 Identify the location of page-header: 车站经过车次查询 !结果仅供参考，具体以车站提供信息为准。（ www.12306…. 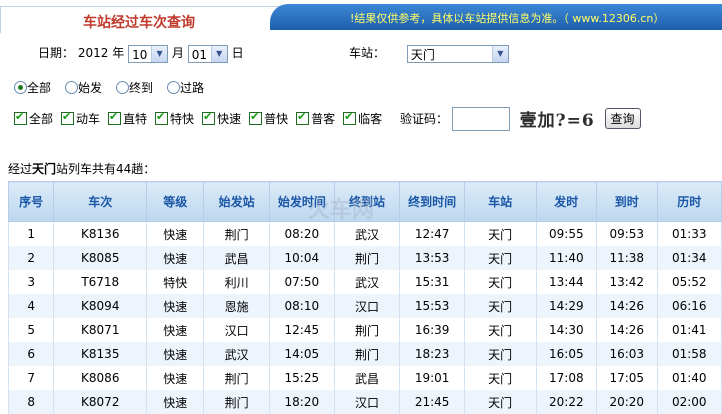
(361, 16).